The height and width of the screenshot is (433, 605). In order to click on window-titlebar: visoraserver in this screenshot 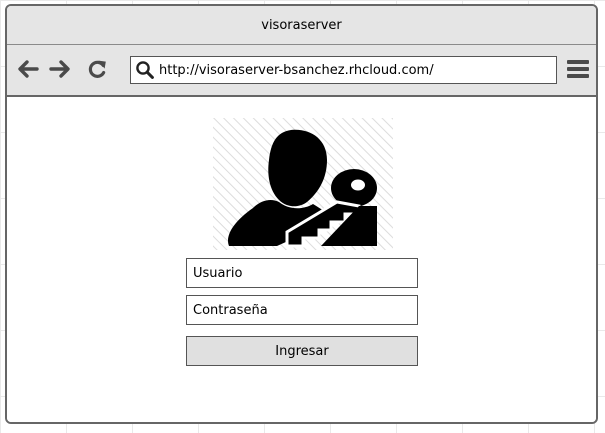, I will do `click(301, 25)`.